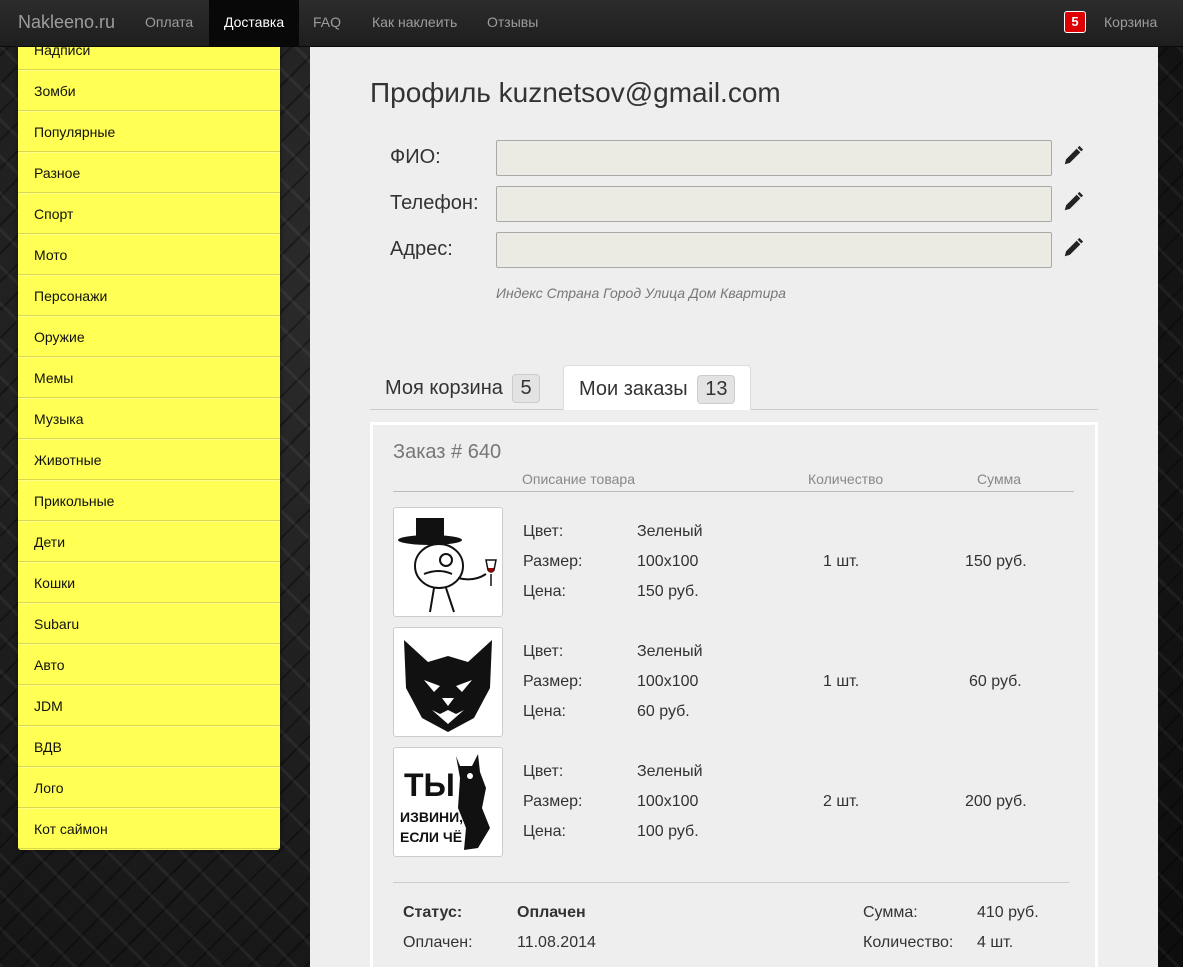 The image size is (1183, 967). Describe the element at coordinates (149, 828) in the screenshot. I see `sidebar-item-simons-cat: Кот саймон` at that location.